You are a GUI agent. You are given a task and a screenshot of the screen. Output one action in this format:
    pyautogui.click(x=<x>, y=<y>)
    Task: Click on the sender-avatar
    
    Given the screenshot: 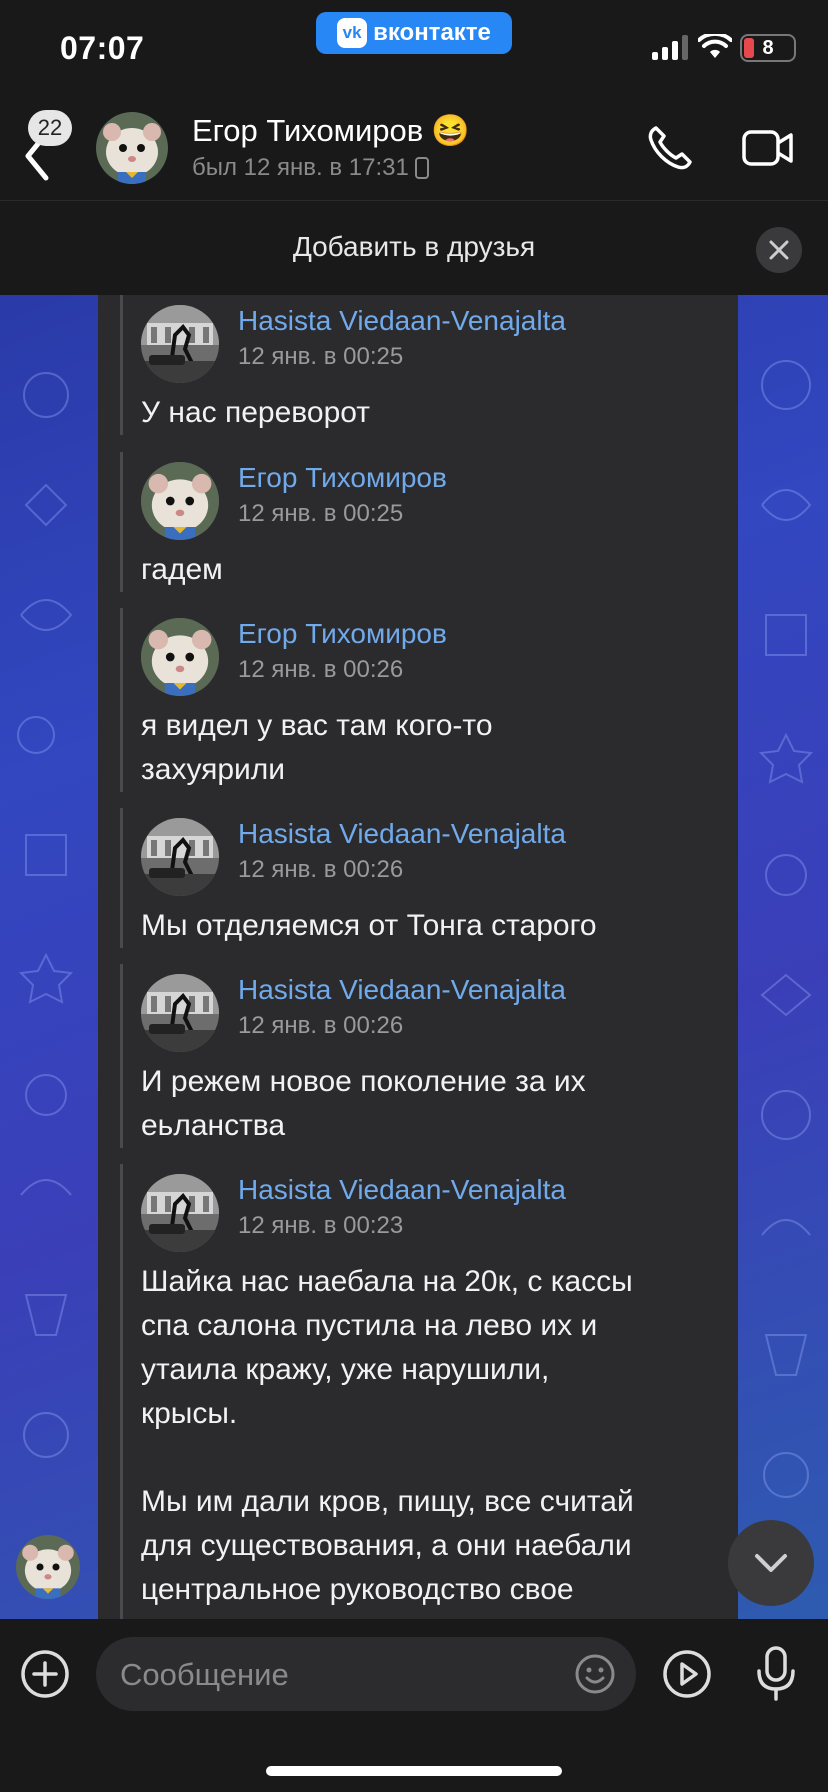 What is the action you would take?
    pyautogui.click(x=48, y=1567)
    